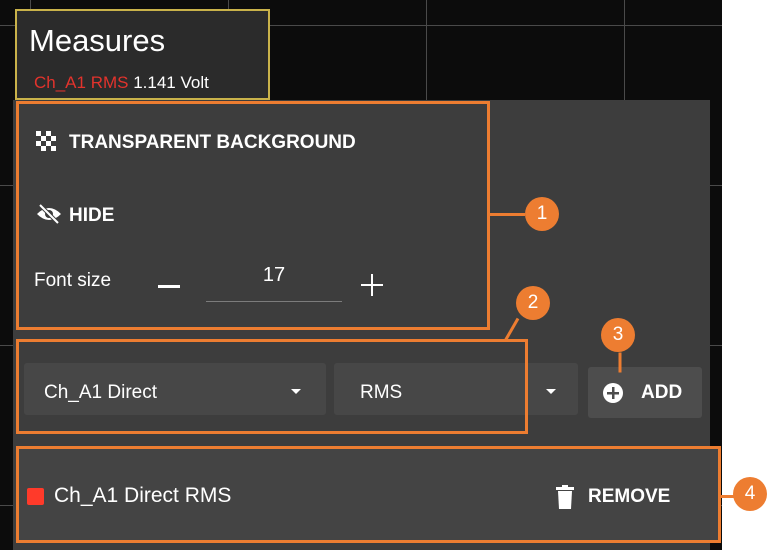 The height and width of the screenshot is (550, 769). What do you see at coordinates (171, 82) in the screenshot?
I see `measure-value: 1.141 Volt` at bounding box center [171, 82].